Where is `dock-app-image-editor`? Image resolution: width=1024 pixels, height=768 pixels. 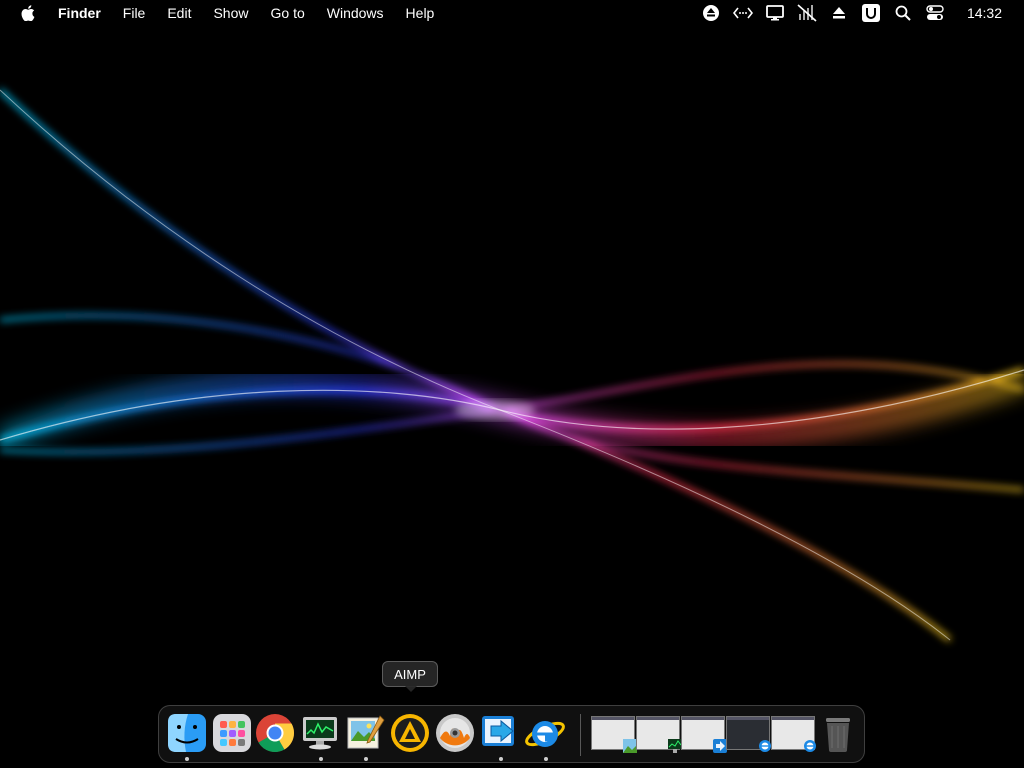 dock-app-image-editor is located at coordinates (365, 733).